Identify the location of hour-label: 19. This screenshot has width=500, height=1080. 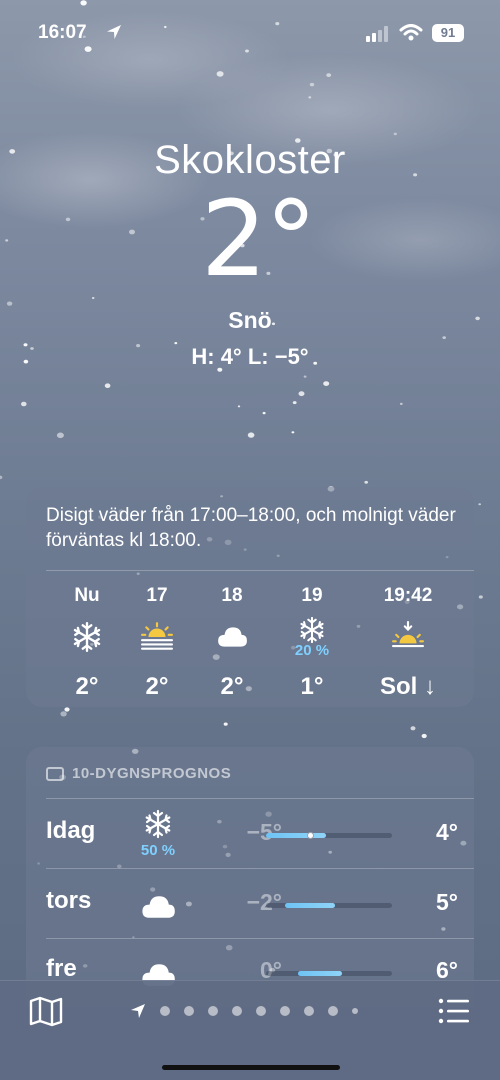
(312, 595).